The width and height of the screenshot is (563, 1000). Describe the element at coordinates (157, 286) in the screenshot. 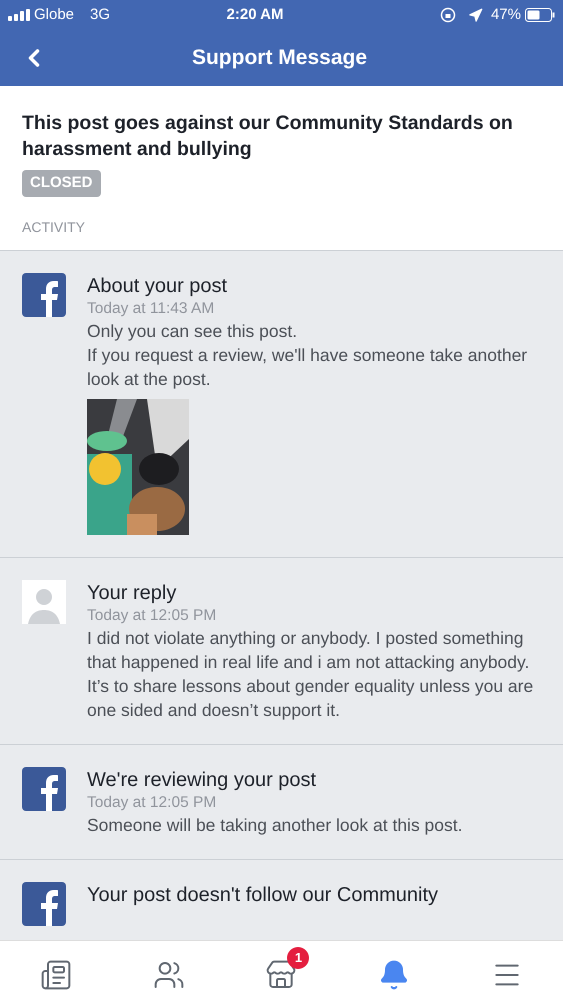

I see `activity-title: About your post` at that location.